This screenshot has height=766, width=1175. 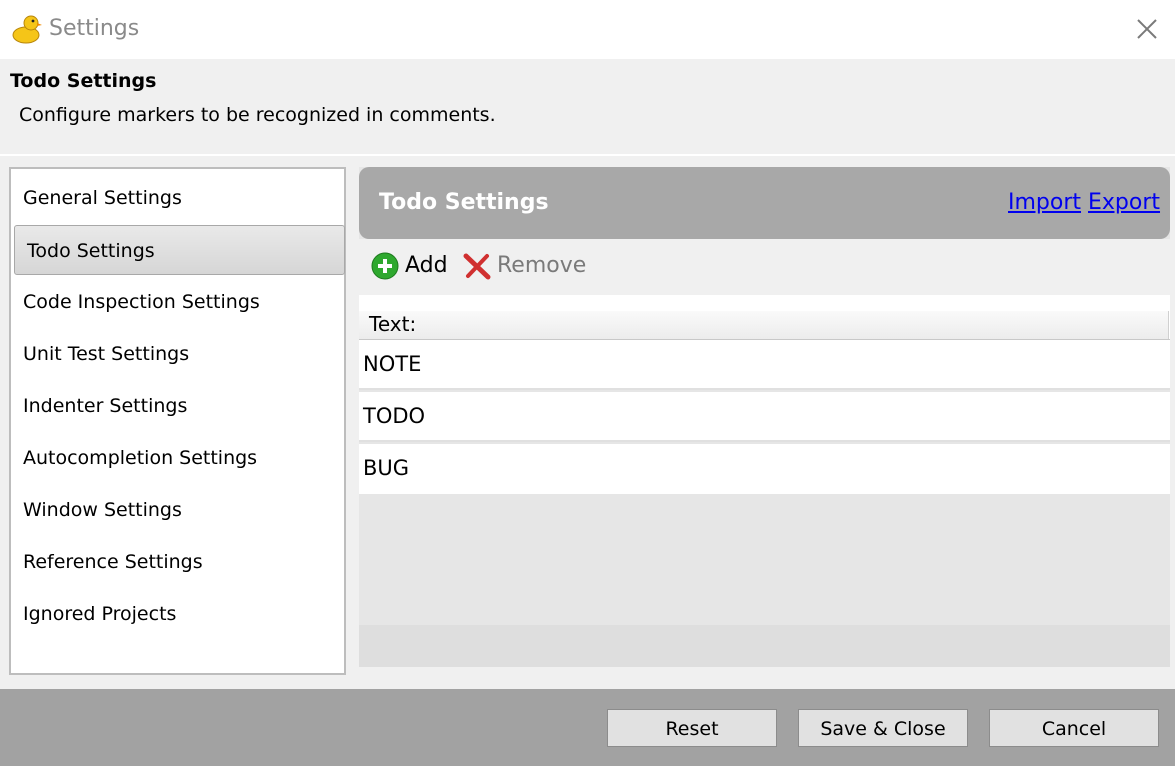 What do you see at coordinates (477, 266) in the screenshot?
I see `red-x-icon` at bounding box center [477, 266].